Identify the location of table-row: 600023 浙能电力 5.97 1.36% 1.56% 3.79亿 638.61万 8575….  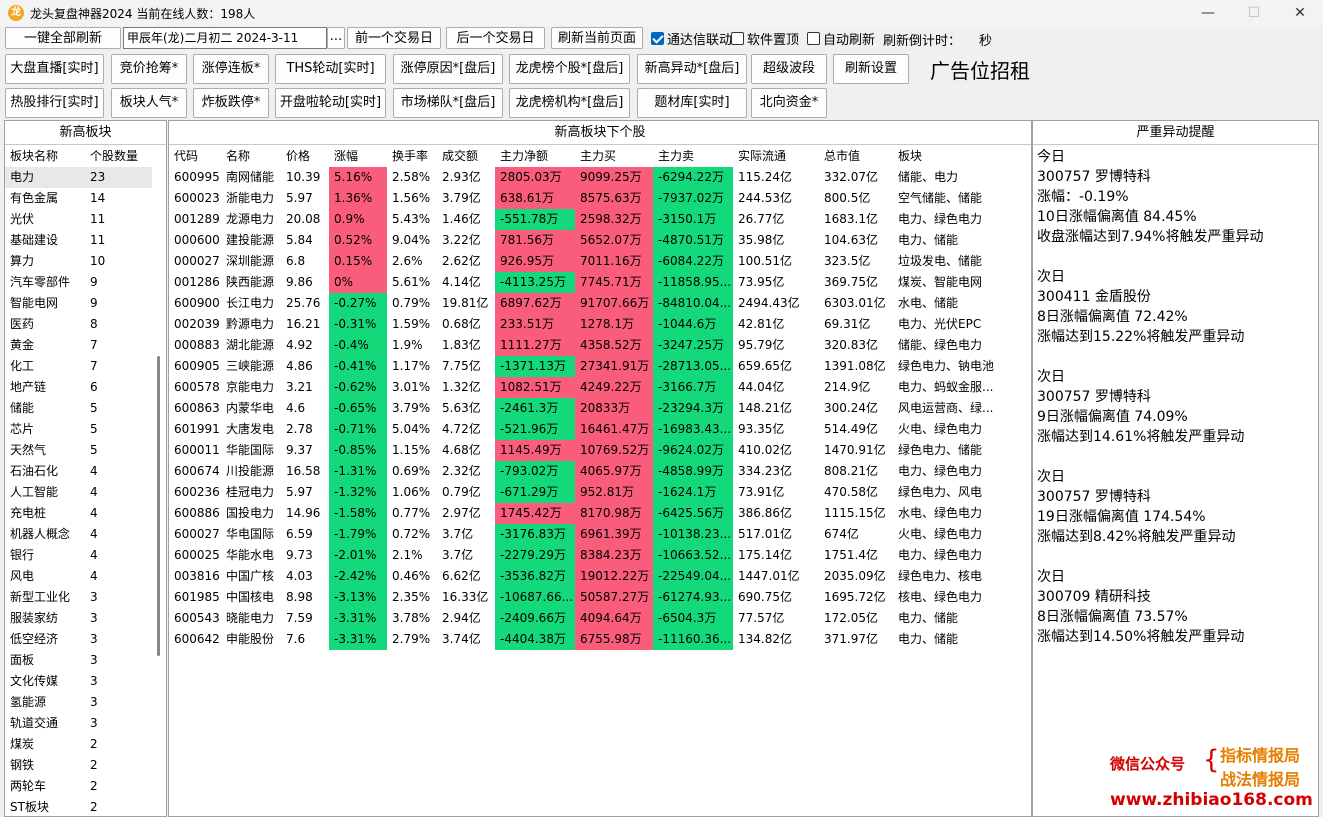
(600, 198).